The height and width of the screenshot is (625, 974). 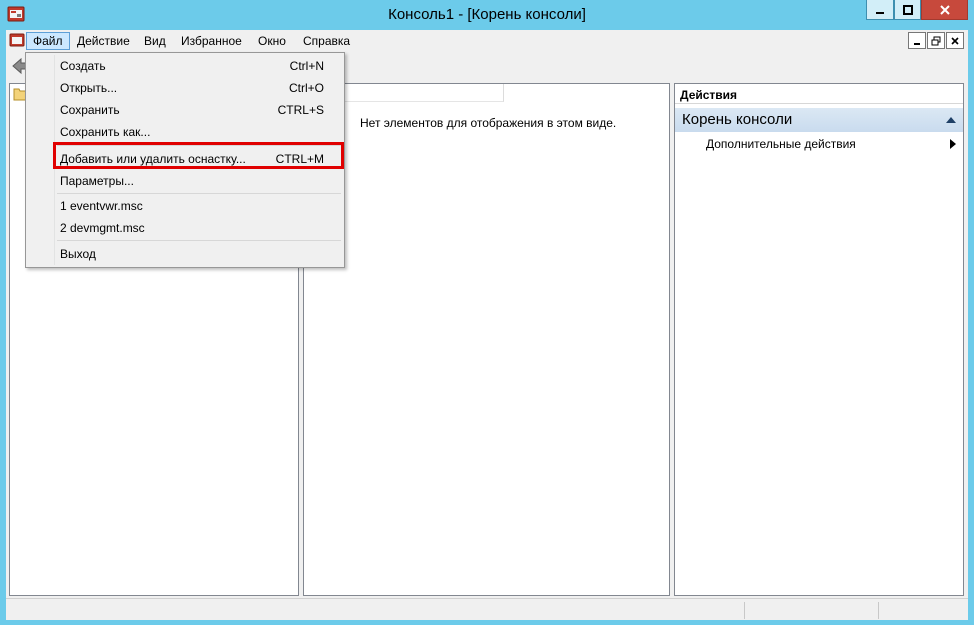 What do you see at coordinates (211, 41) in the screenshot?
I see `menu-favorites: Избранное` at bounding box center [211, 41].